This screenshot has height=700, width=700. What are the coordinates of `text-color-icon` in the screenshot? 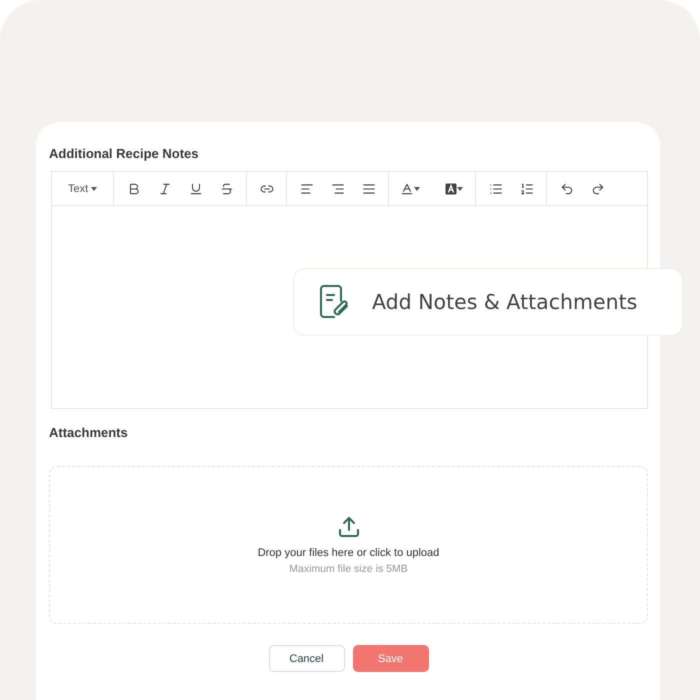 It's located at (407, 189).